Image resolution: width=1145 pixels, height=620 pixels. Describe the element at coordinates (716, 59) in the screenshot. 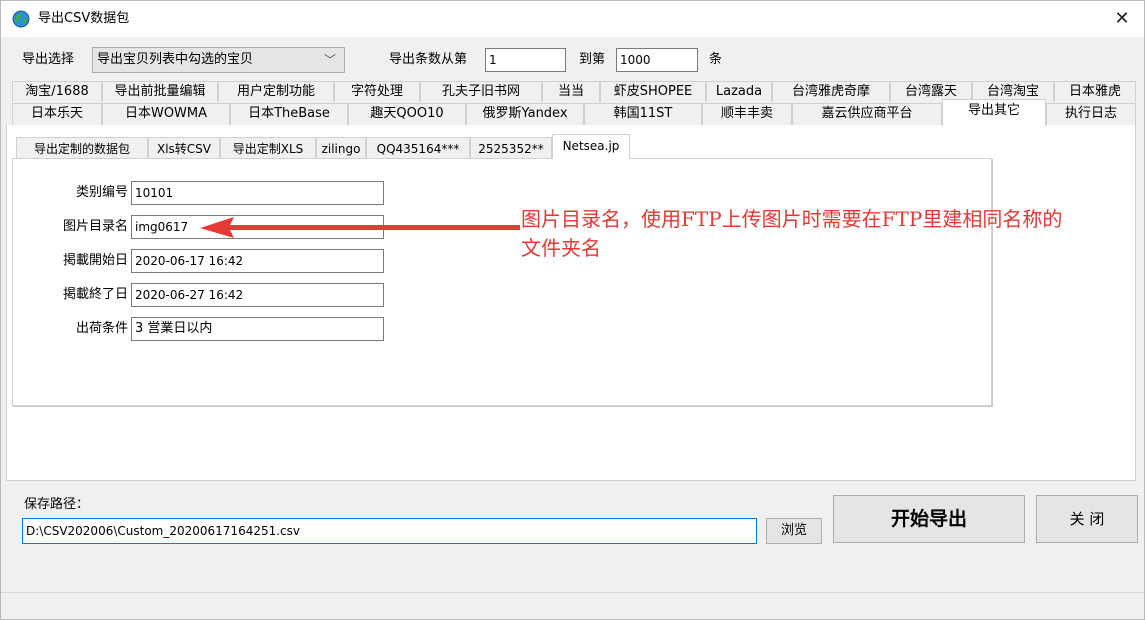

I see `range-unit-label: 条` at that location.